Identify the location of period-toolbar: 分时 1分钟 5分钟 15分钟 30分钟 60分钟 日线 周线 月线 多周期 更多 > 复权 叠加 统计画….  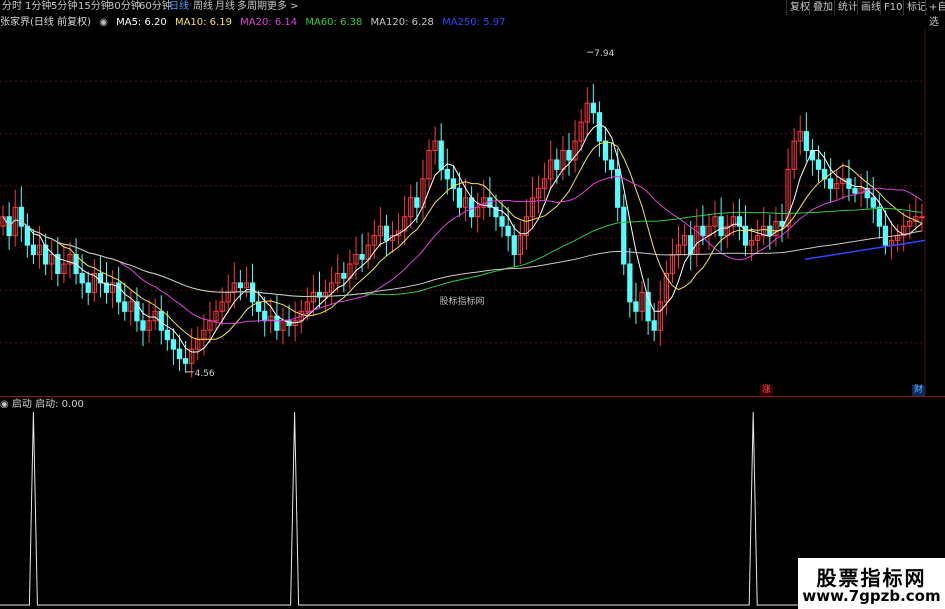
(472, 14).